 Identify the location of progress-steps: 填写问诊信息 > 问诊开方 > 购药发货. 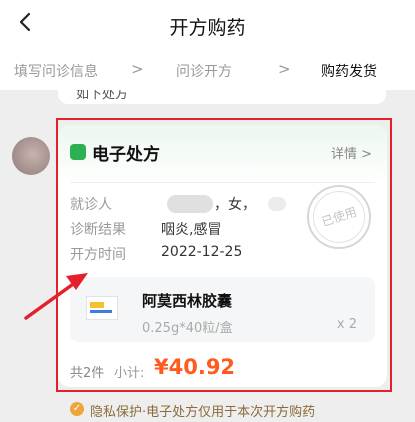
(207, 69).